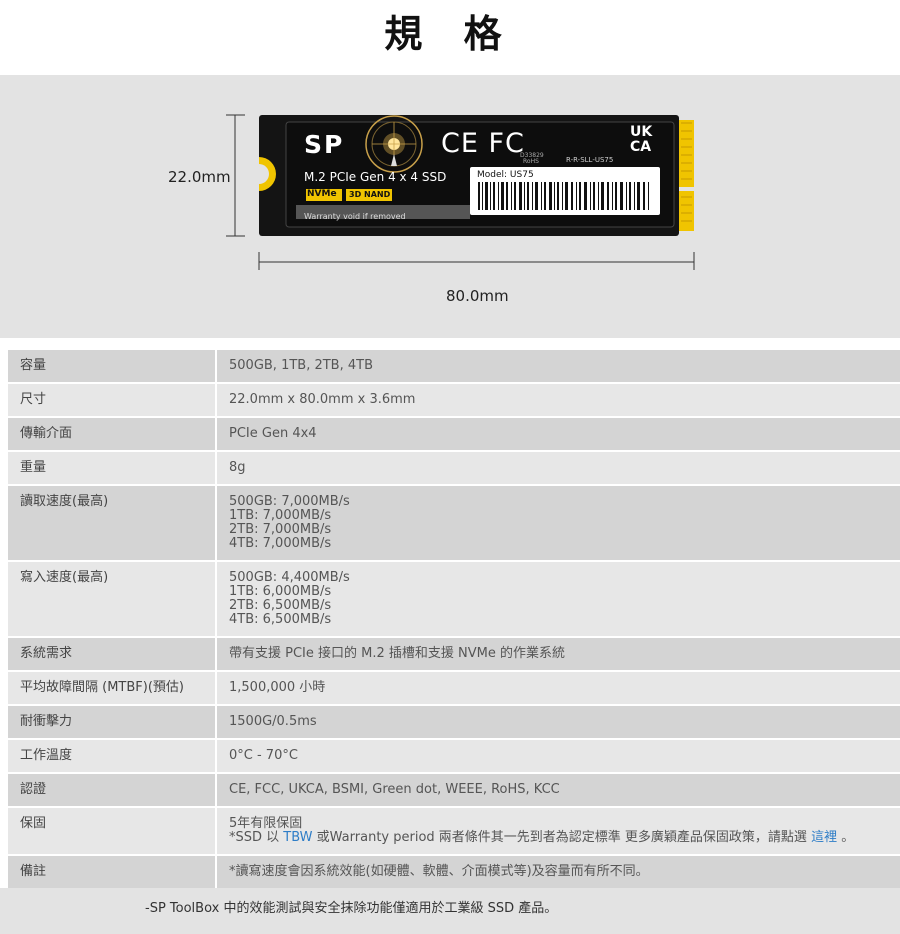  I want to click on spec-row: 備註 *讀寫速度會因系統效能(如硬體、軟體、介面模式等)及容量而有所不同。, so click(454, 872).